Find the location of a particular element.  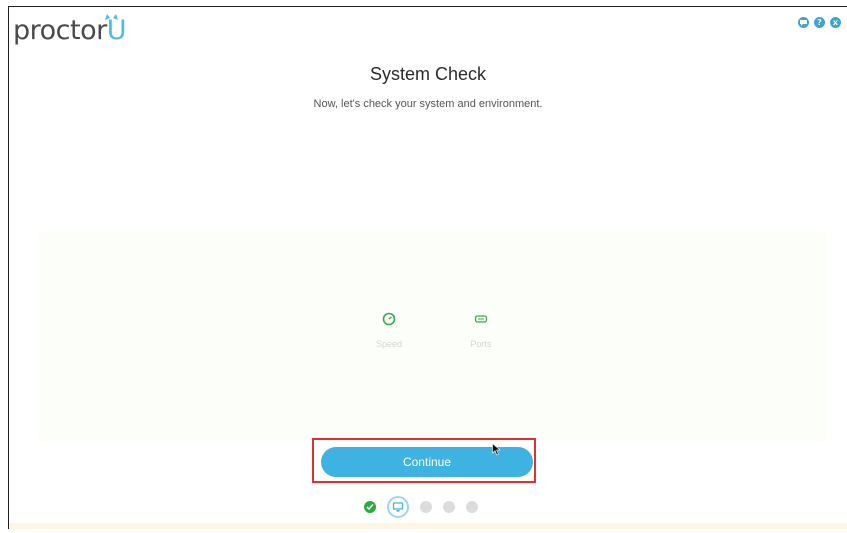

logo-owl-ears-icon is located at coordinates (111, 17).